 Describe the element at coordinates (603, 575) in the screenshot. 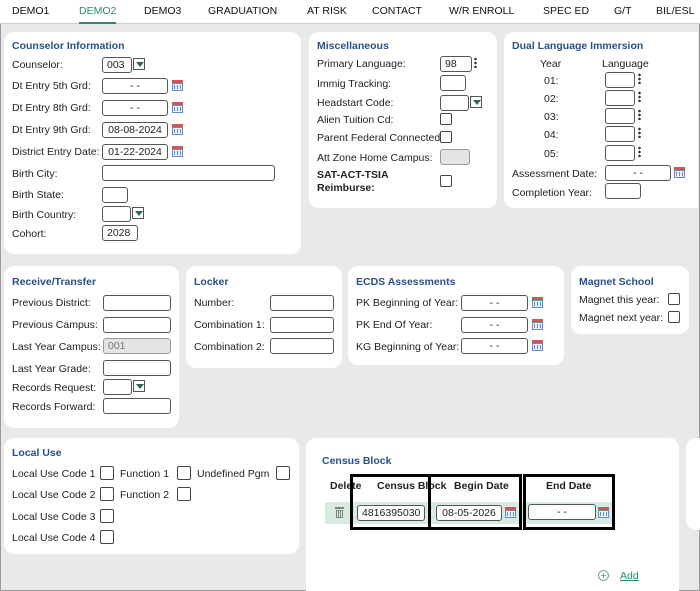

I see `add-icon` at that location.